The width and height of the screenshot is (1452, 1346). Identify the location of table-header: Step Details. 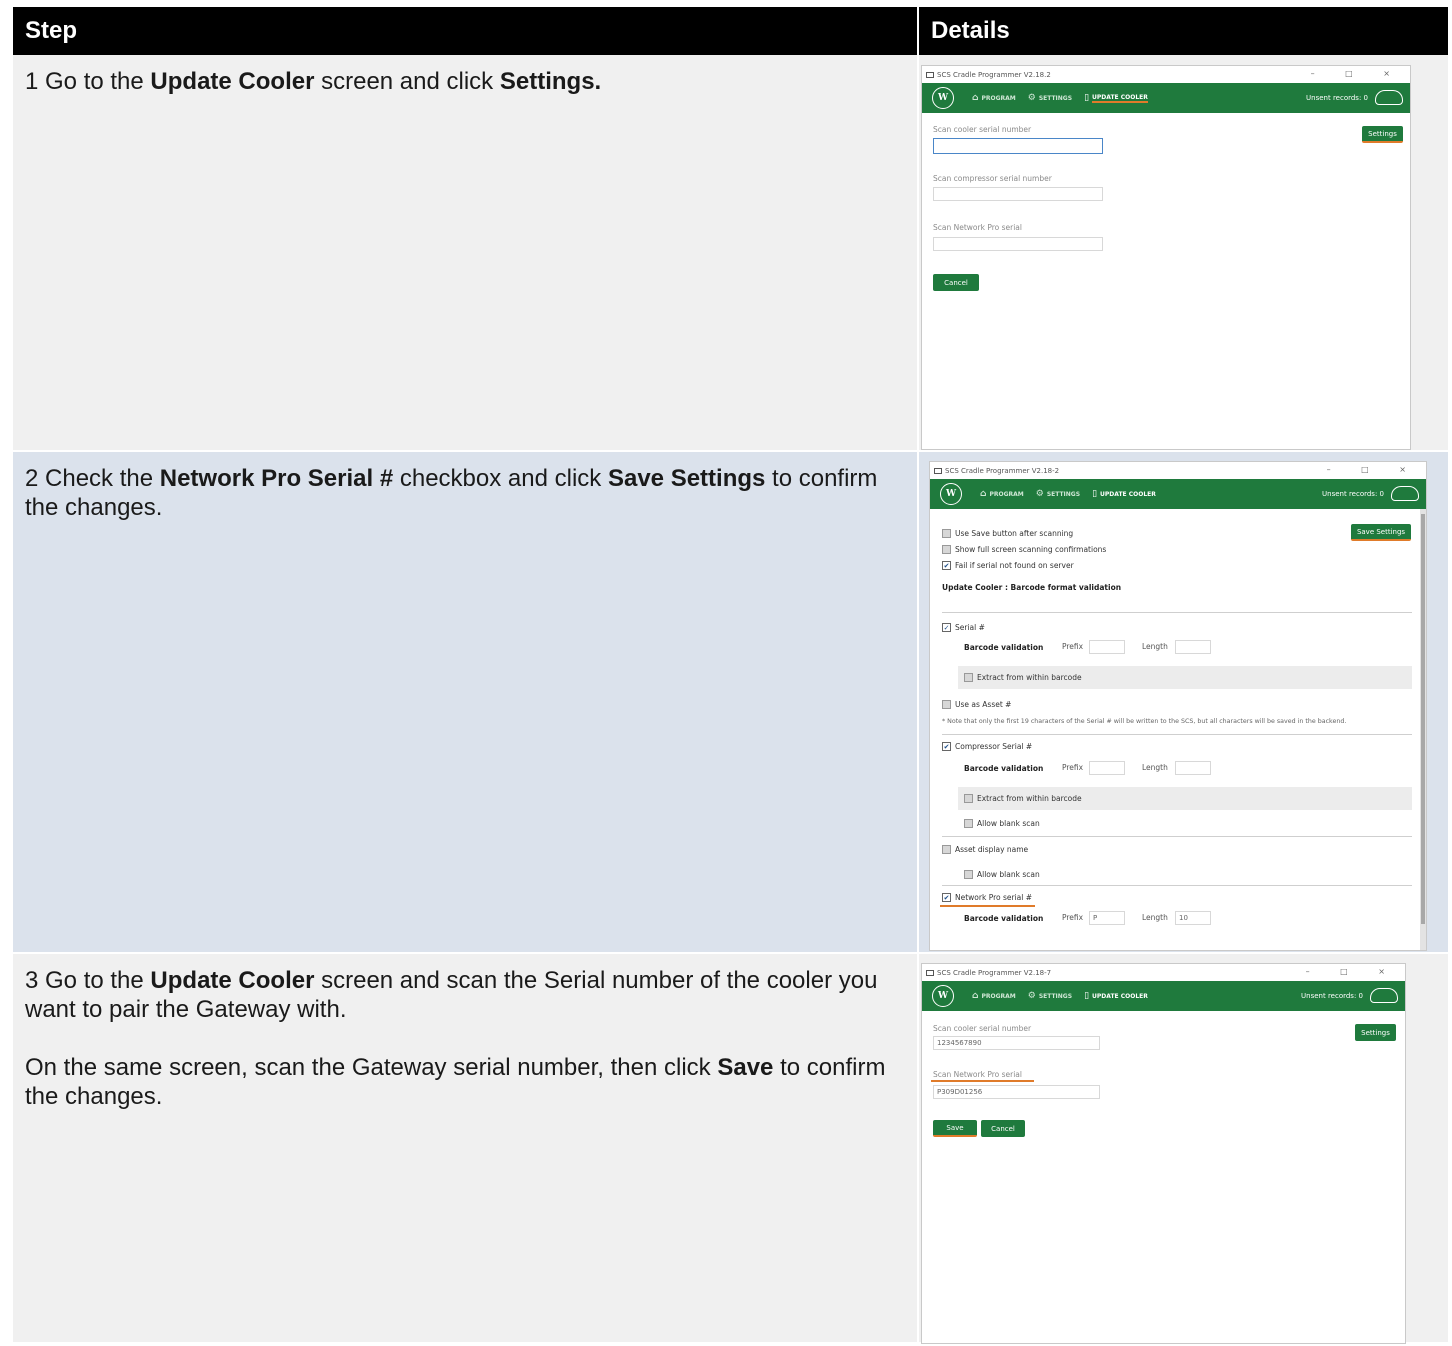
(730, 31).